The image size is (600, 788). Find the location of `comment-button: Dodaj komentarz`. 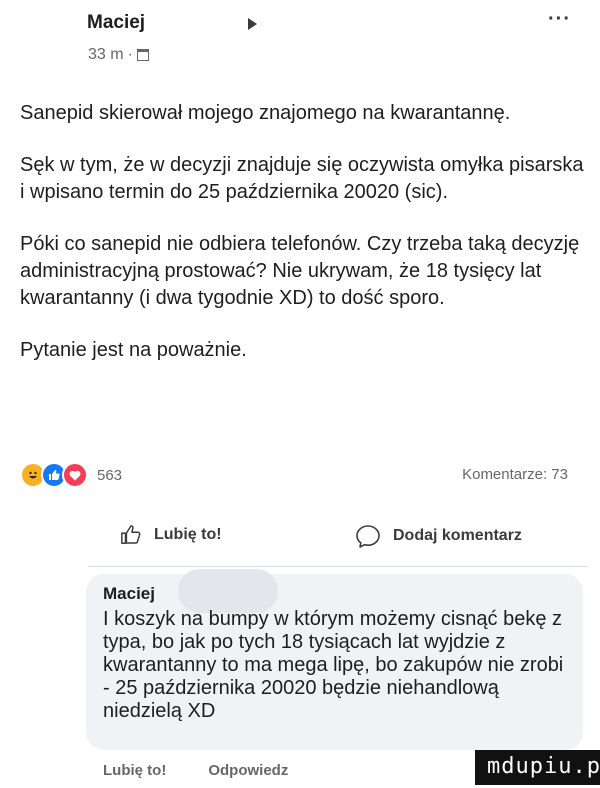

comment-button: Dodaj komentarz is located at coordinates (438, 536).